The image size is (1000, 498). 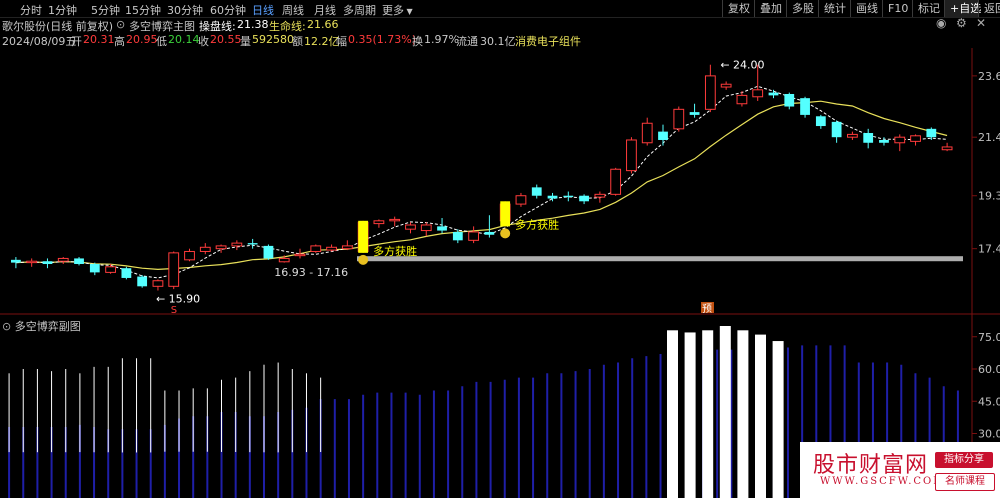 I want to click on watermark-tag-share: 指标分享, so click(x=964, y=460).